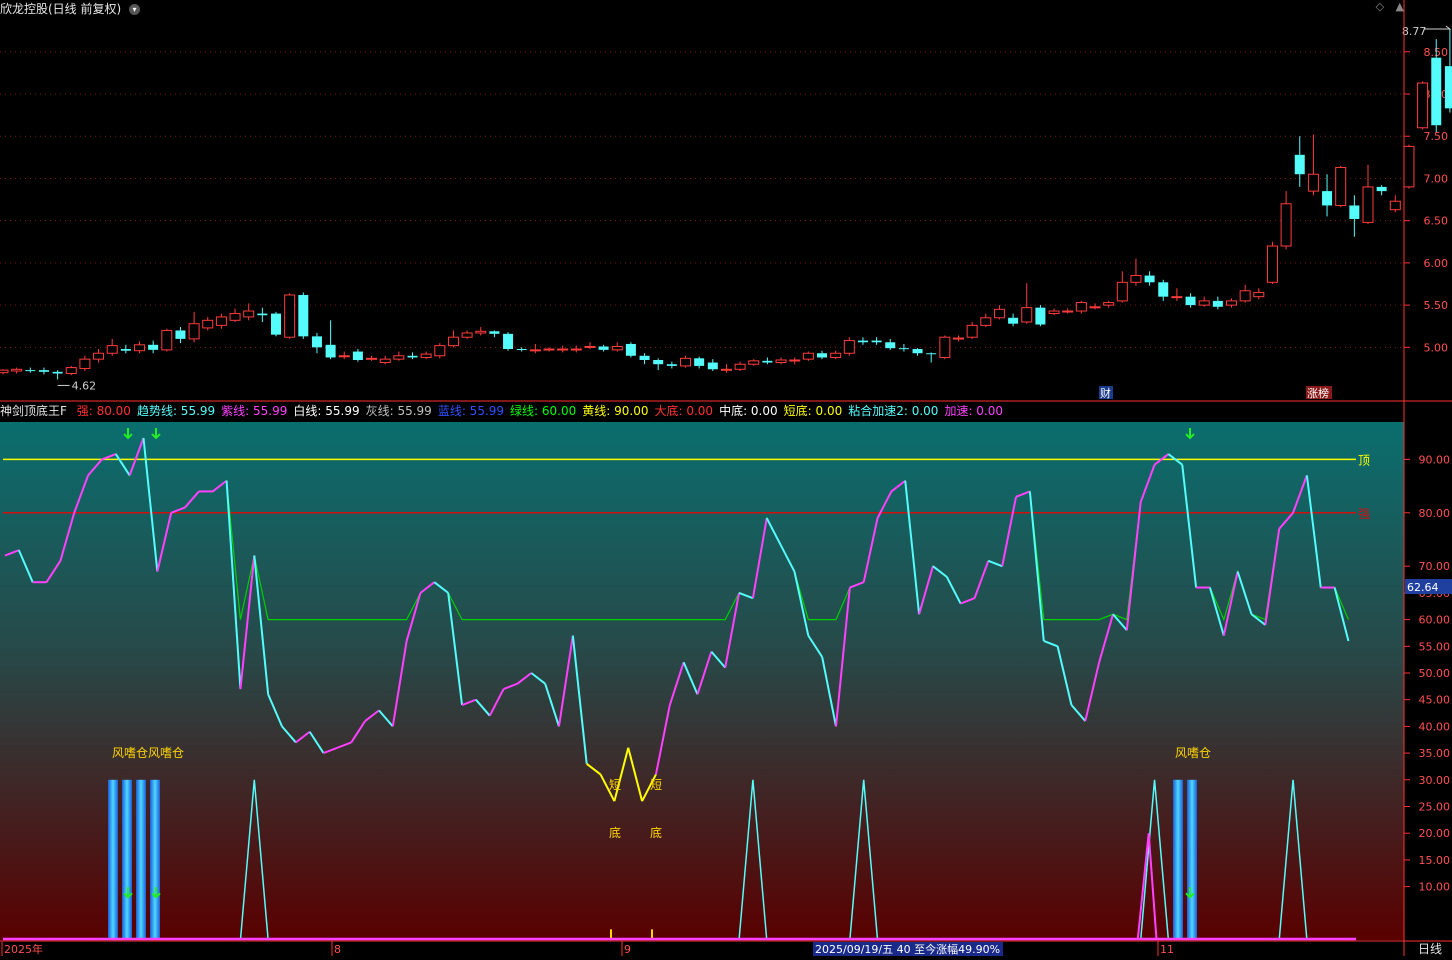  What do you see at coordinates (1435, 726) in the screenshot?
I see `indicator-tick-label: 40.00` at bounding box center [1435, 726].